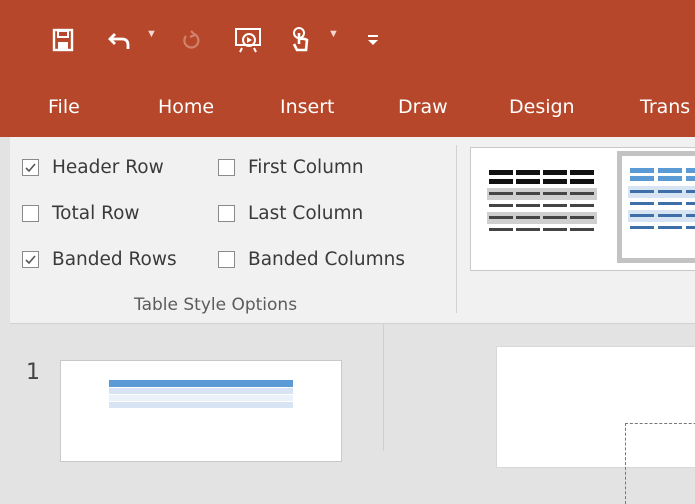 The image size is (695, 504). What do you see at coordinates (326, 259) in the screenshot?
I see `banded-columns-label: Banded Columns` at bounding box center [326, 259].